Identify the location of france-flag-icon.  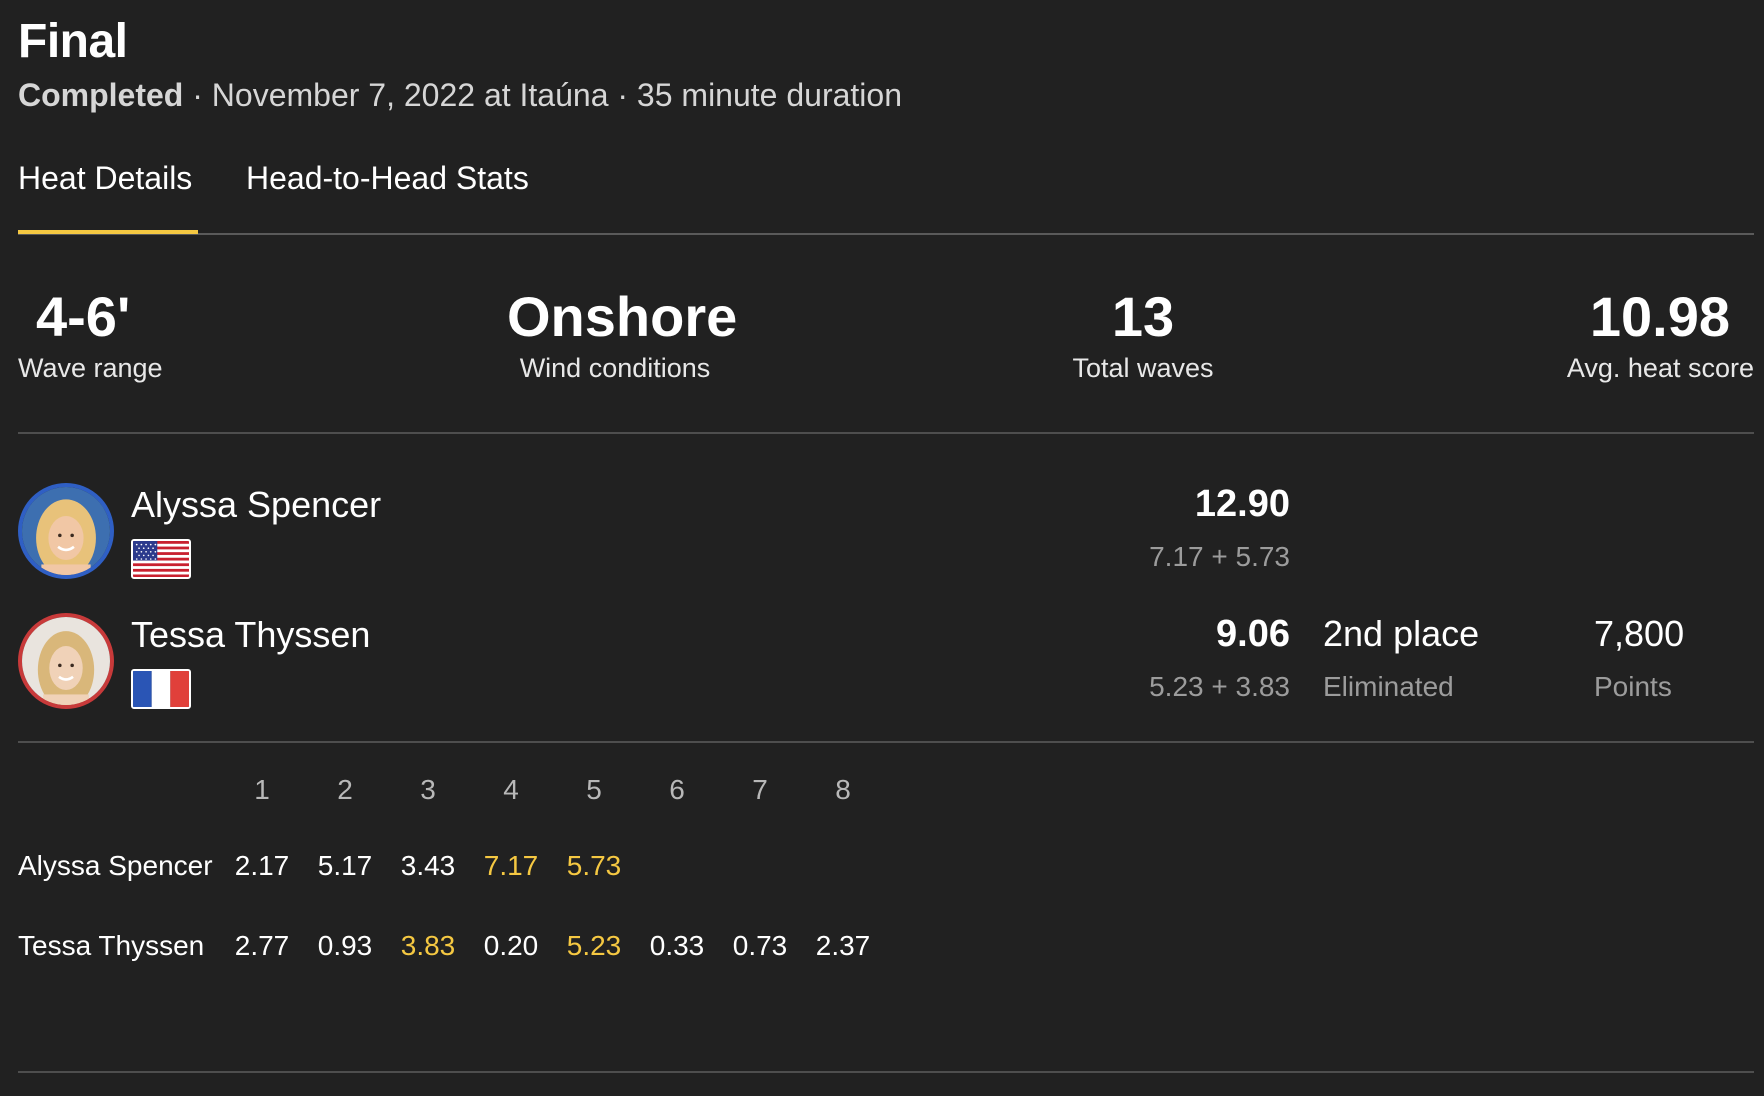
(161, 689).